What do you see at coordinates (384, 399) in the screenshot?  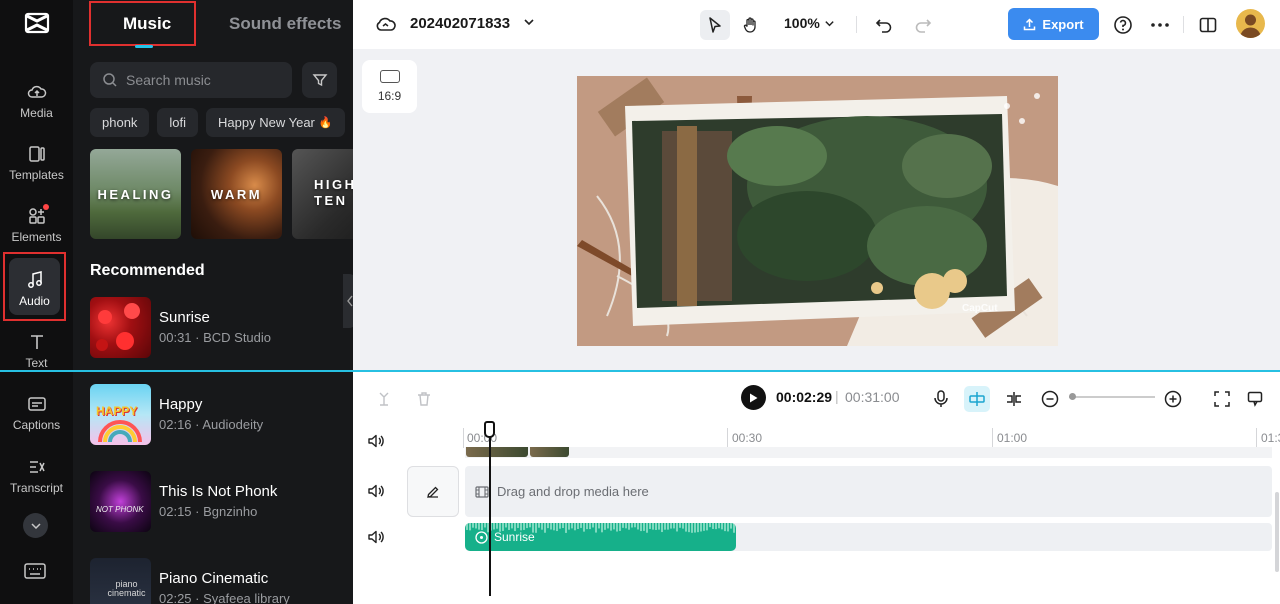 I see `split-button` at bounding box center [384, 399].